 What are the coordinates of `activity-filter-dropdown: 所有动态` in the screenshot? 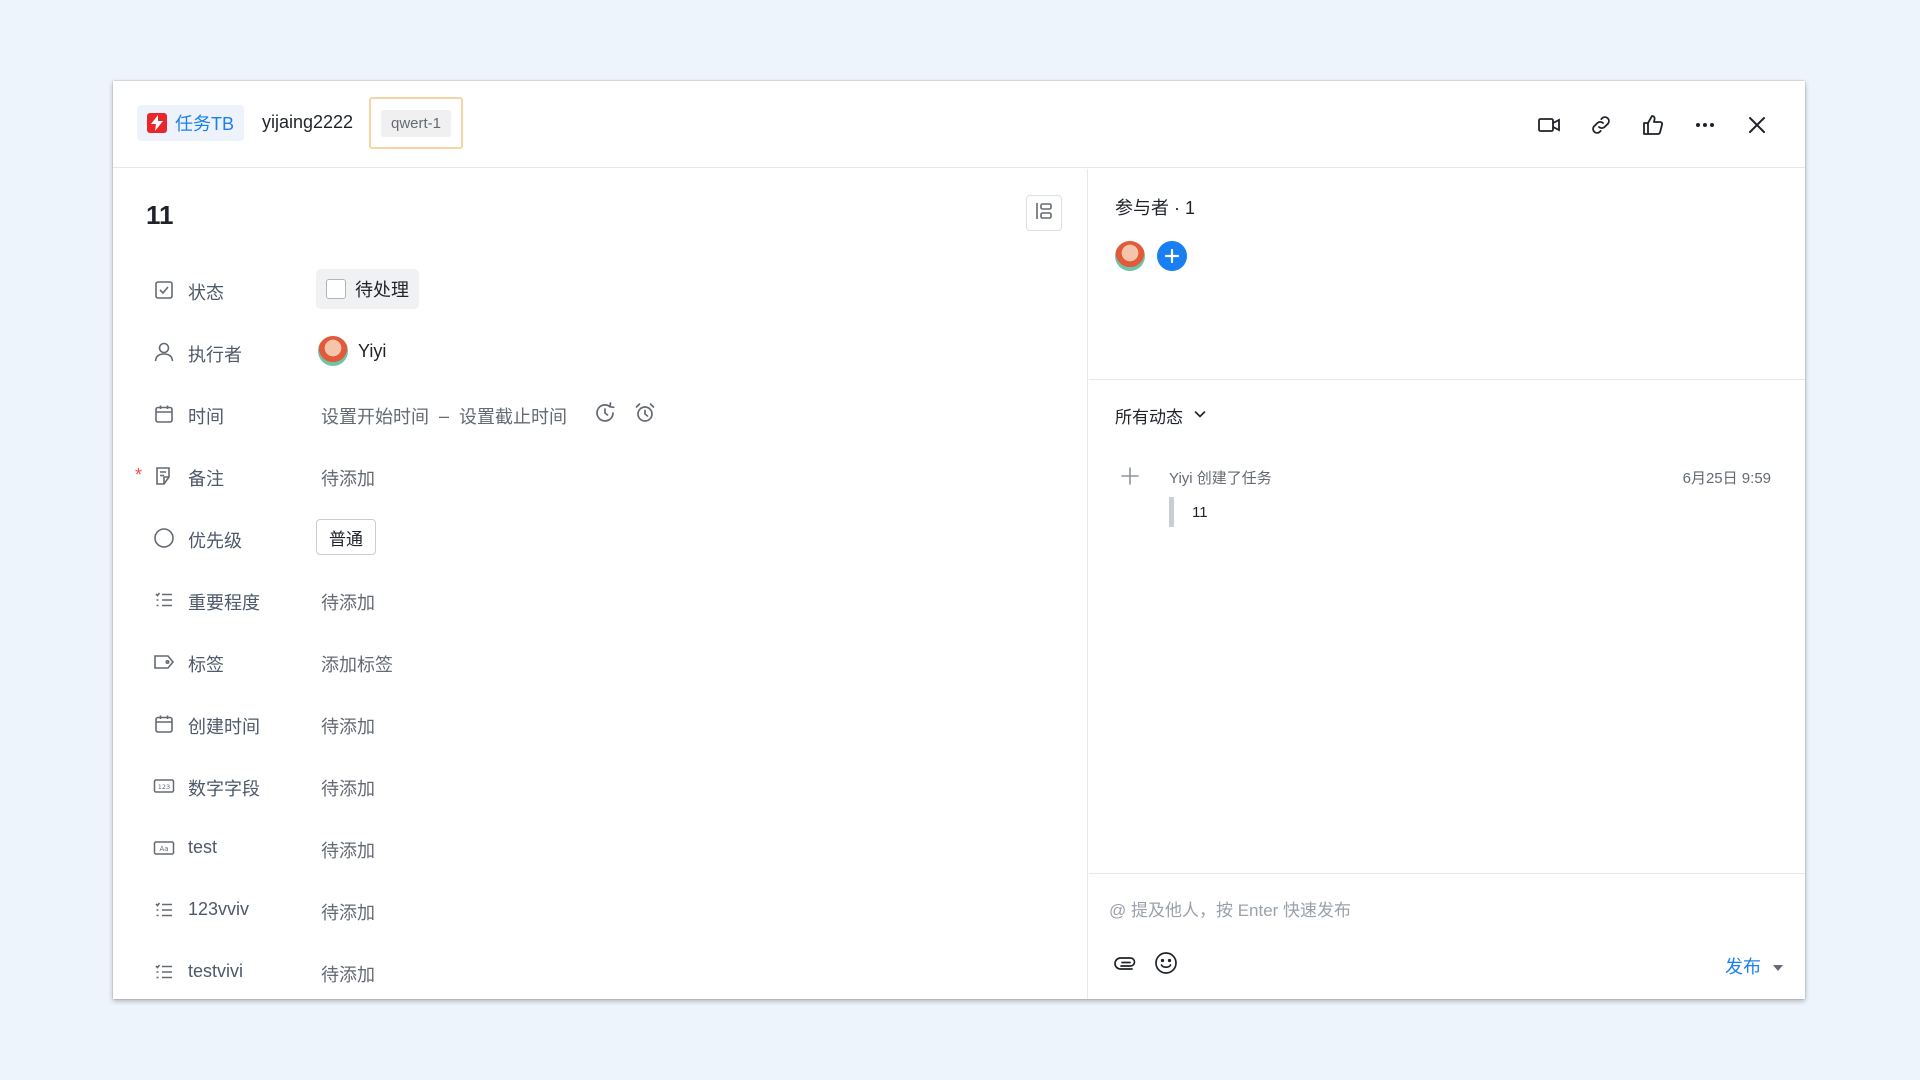 It's located at (1161, 415).